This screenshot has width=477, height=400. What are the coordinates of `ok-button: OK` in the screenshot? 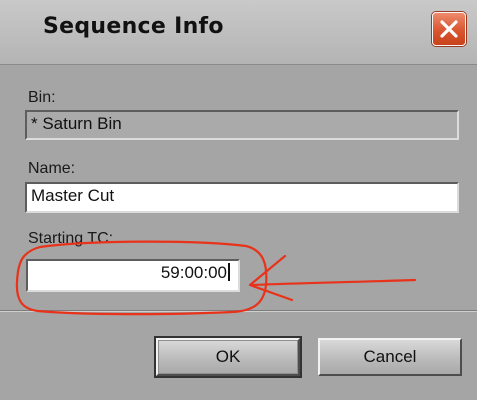 It's located at (228, 357).